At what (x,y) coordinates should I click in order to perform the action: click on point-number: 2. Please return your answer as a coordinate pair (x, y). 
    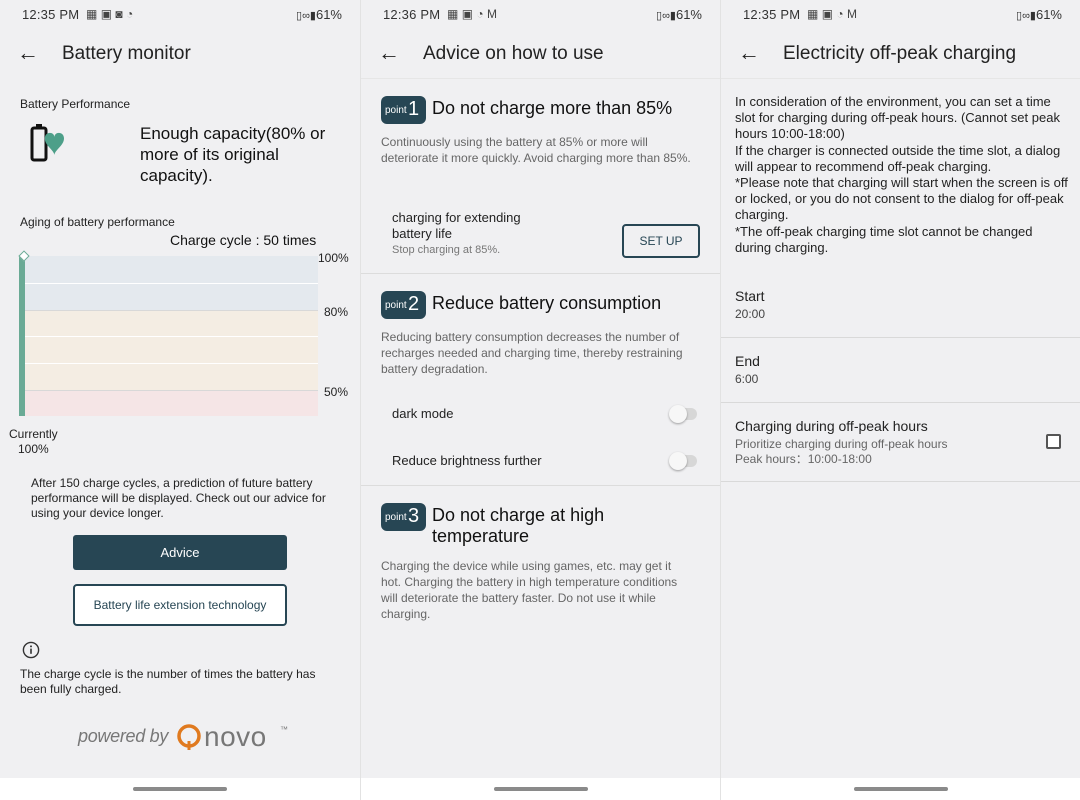
    Looking at the image, I should click on (414, 304).